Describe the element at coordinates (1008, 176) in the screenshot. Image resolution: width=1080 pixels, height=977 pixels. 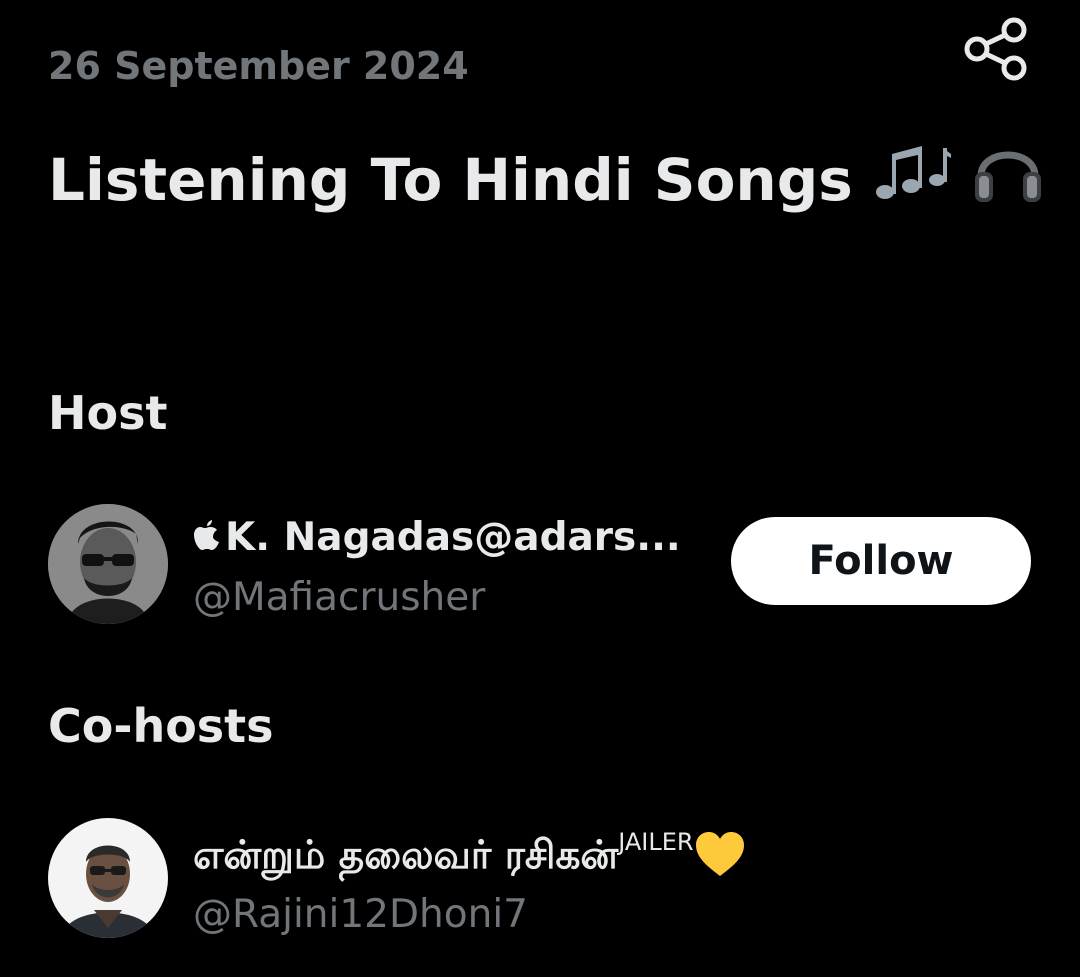
I see `headphones-icon` at that location.